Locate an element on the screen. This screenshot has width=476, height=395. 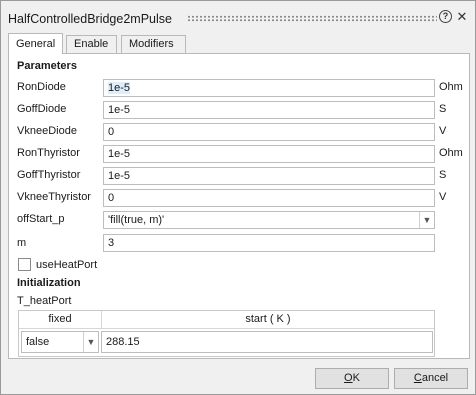
window-title: HalfControlledBridge2mPulse is located at coordinates (90, 19).